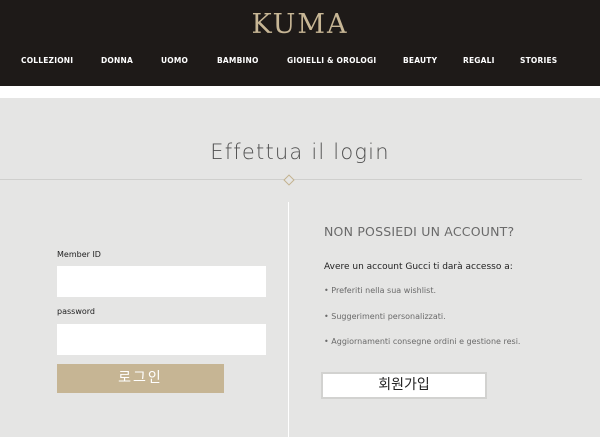 This screenshot has width=600, height=437. I want to click on nav-item-beauty: BEAUTY, so click(420, 61).